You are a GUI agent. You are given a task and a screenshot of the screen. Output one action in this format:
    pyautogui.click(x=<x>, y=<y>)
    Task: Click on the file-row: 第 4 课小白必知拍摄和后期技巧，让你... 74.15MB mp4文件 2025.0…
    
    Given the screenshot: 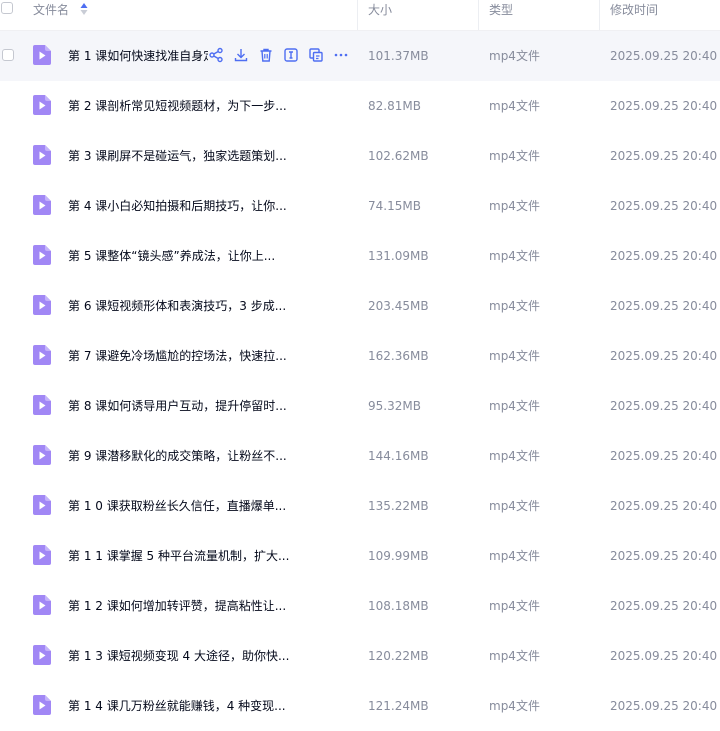 What is the action you would take?
    pyautogui.click(x=360, y=206)
    